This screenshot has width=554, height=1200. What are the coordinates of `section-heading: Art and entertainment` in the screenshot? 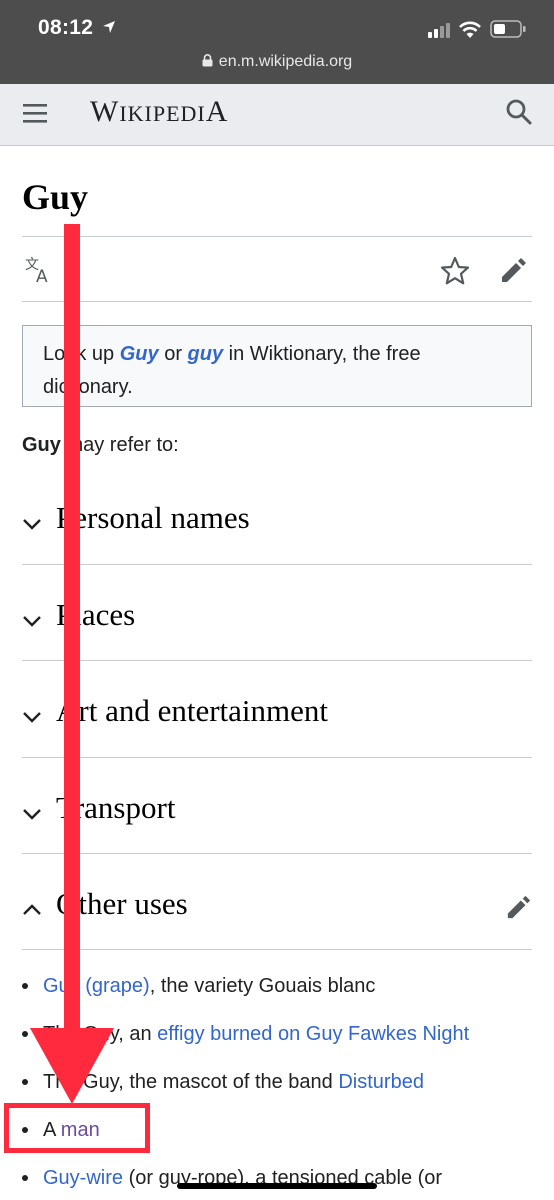 It's located at (192, 710).